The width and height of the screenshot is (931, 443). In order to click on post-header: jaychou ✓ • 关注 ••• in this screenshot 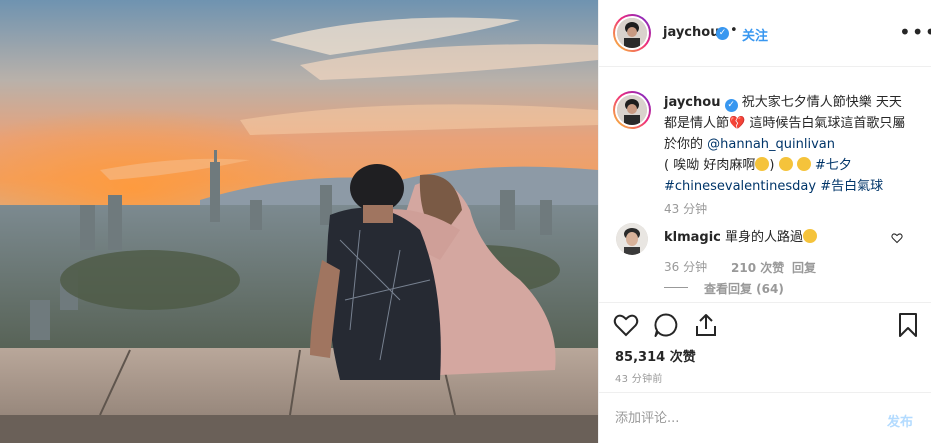, I will do `click(765, 33)`.